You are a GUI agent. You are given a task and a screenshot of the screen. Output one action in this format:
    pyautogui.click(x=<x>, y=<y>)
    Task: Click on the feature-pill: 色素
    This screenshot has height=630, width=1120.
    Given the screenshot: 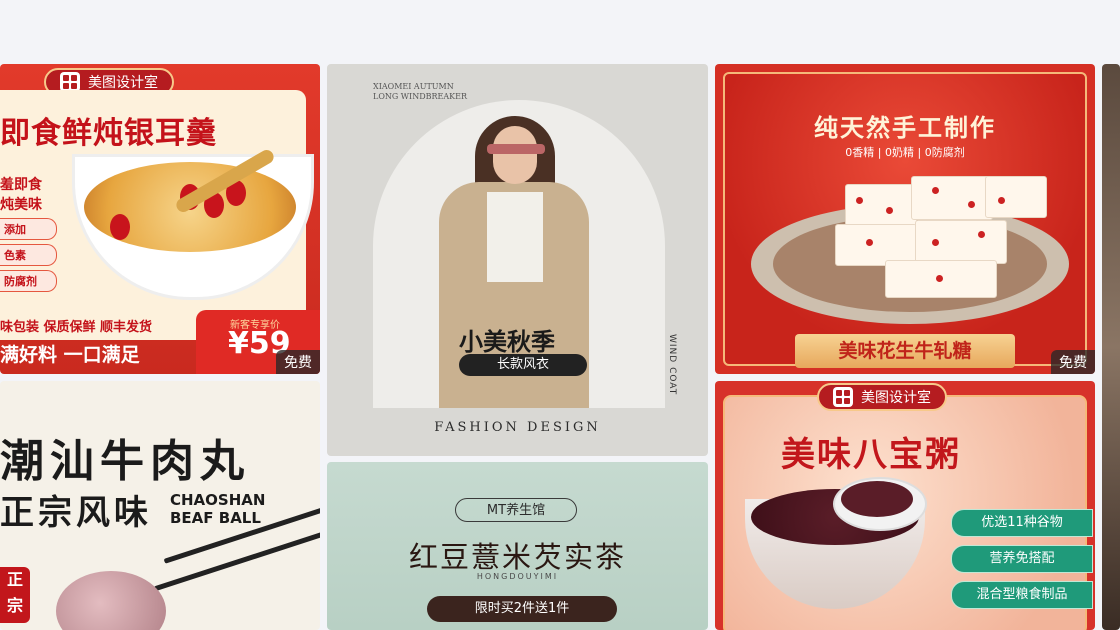 What is the action you would take?
    pyautogui.click(x=28, y=255)
    